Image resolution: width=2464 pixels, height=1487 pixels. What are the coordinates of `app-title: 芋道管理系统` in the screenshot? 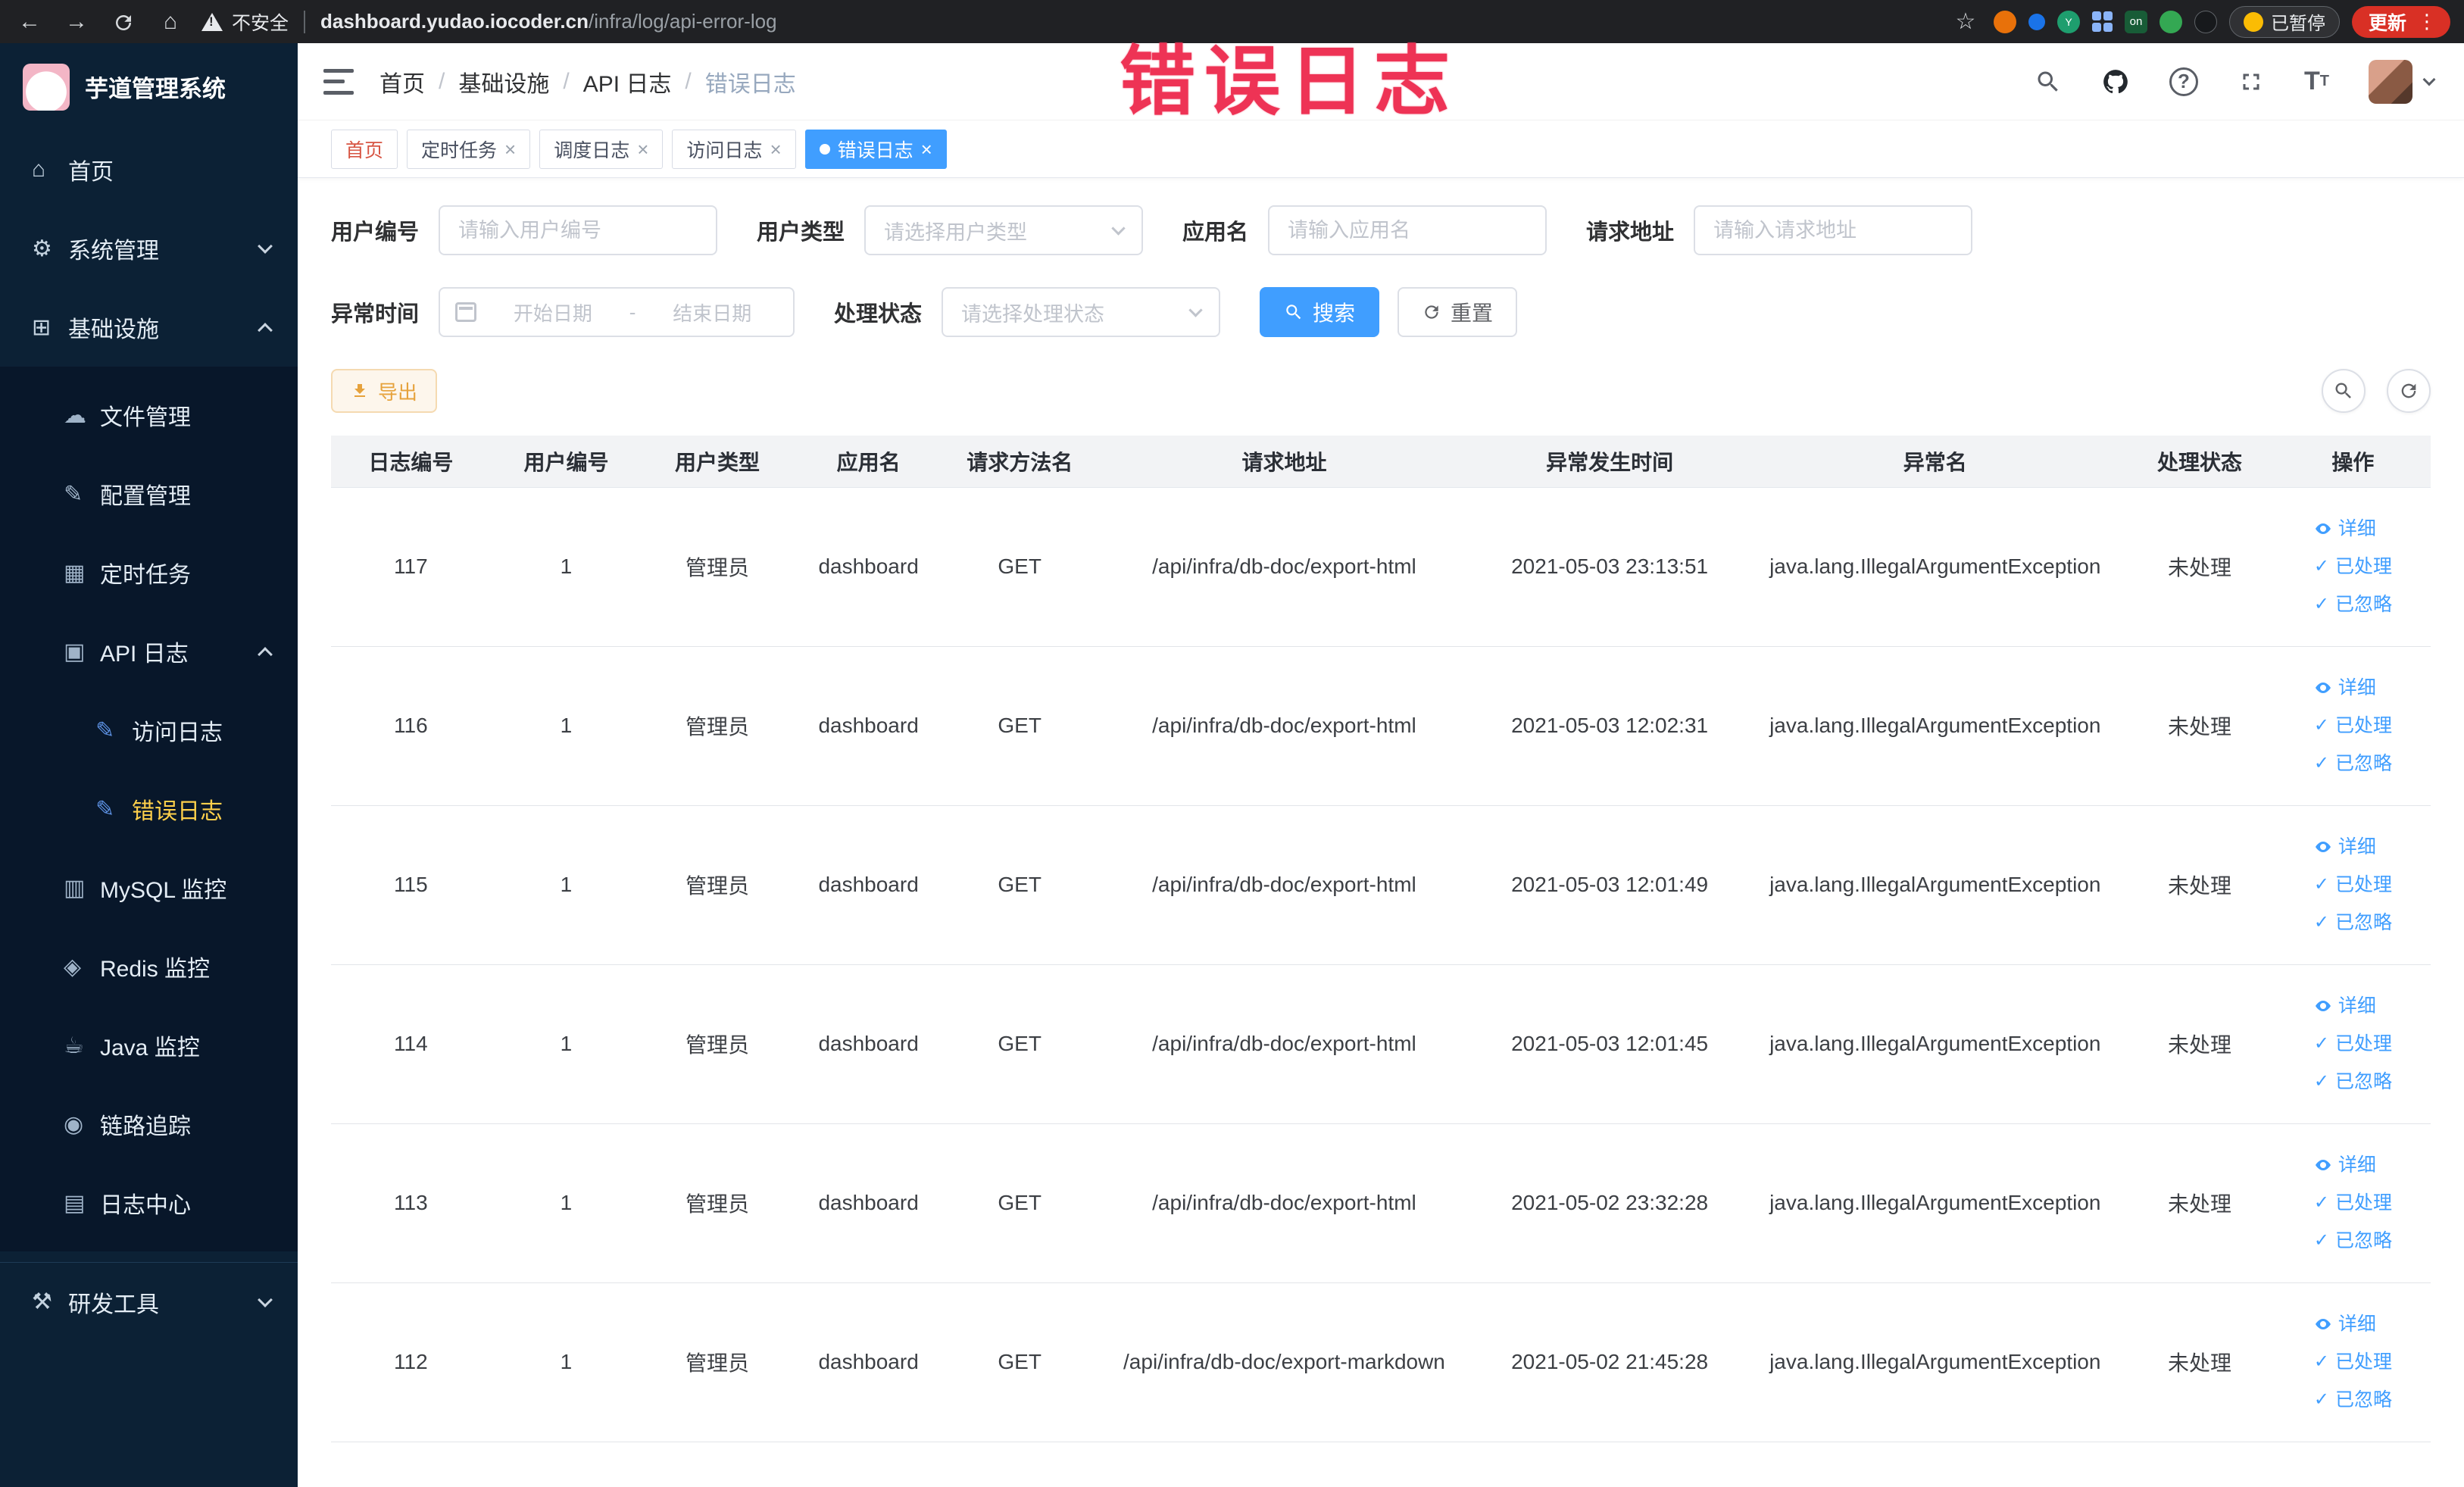 It's located at (155, 89).